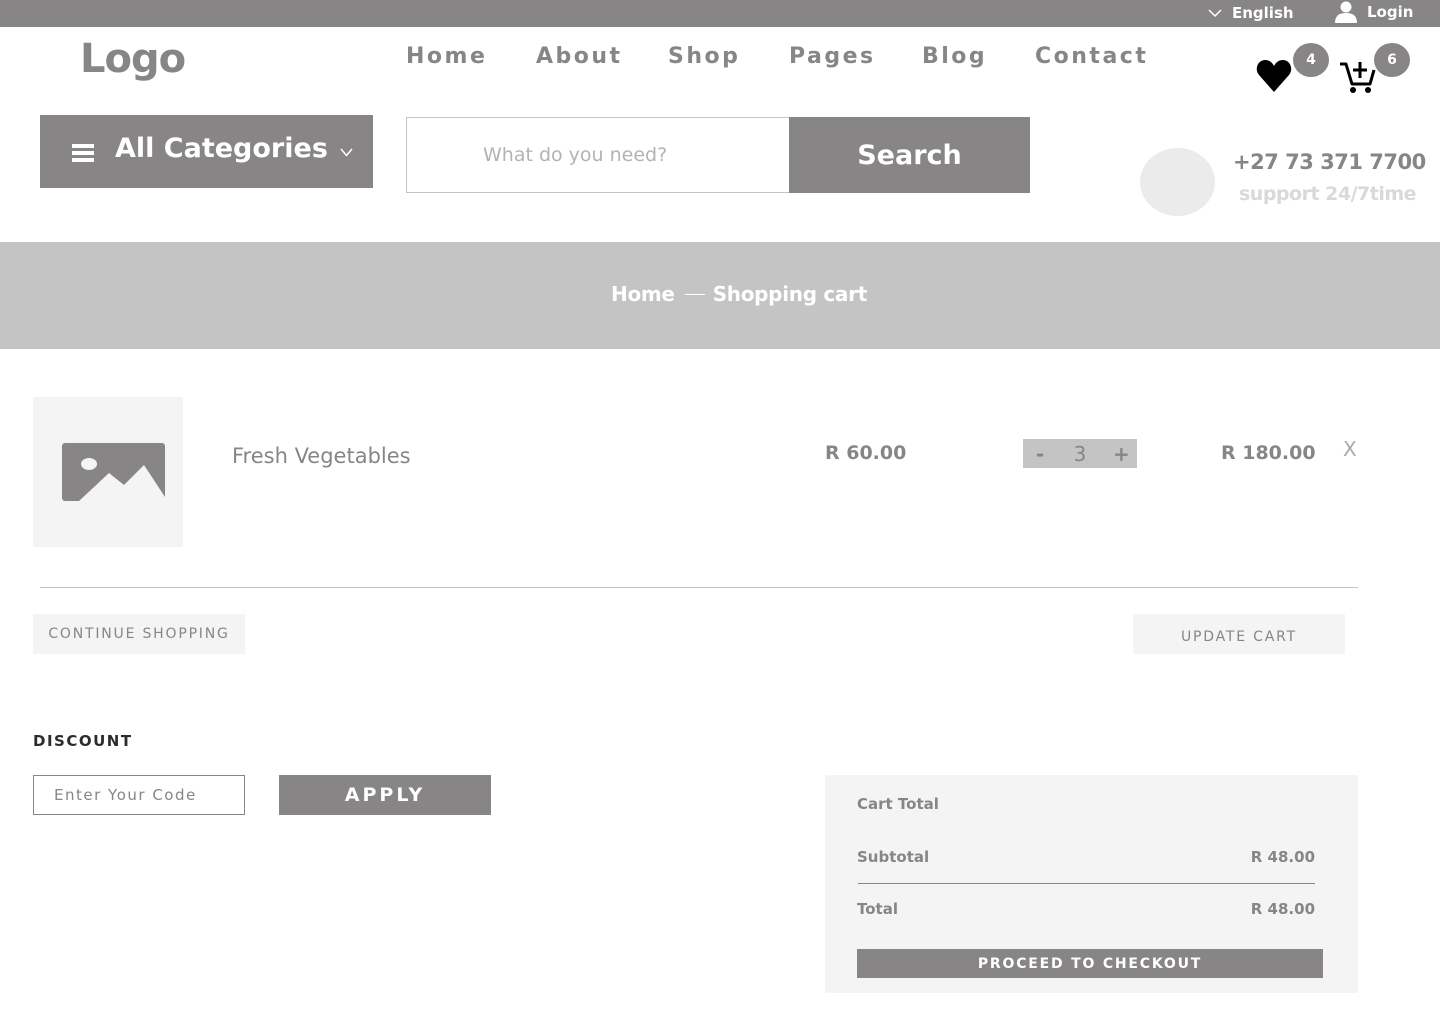 The height and width of the screenshot is (1024, 1440). What do you see at coordinates (909, 155) in the screenshot?
I see `search-button: Search` at bounding box center [909, 155].